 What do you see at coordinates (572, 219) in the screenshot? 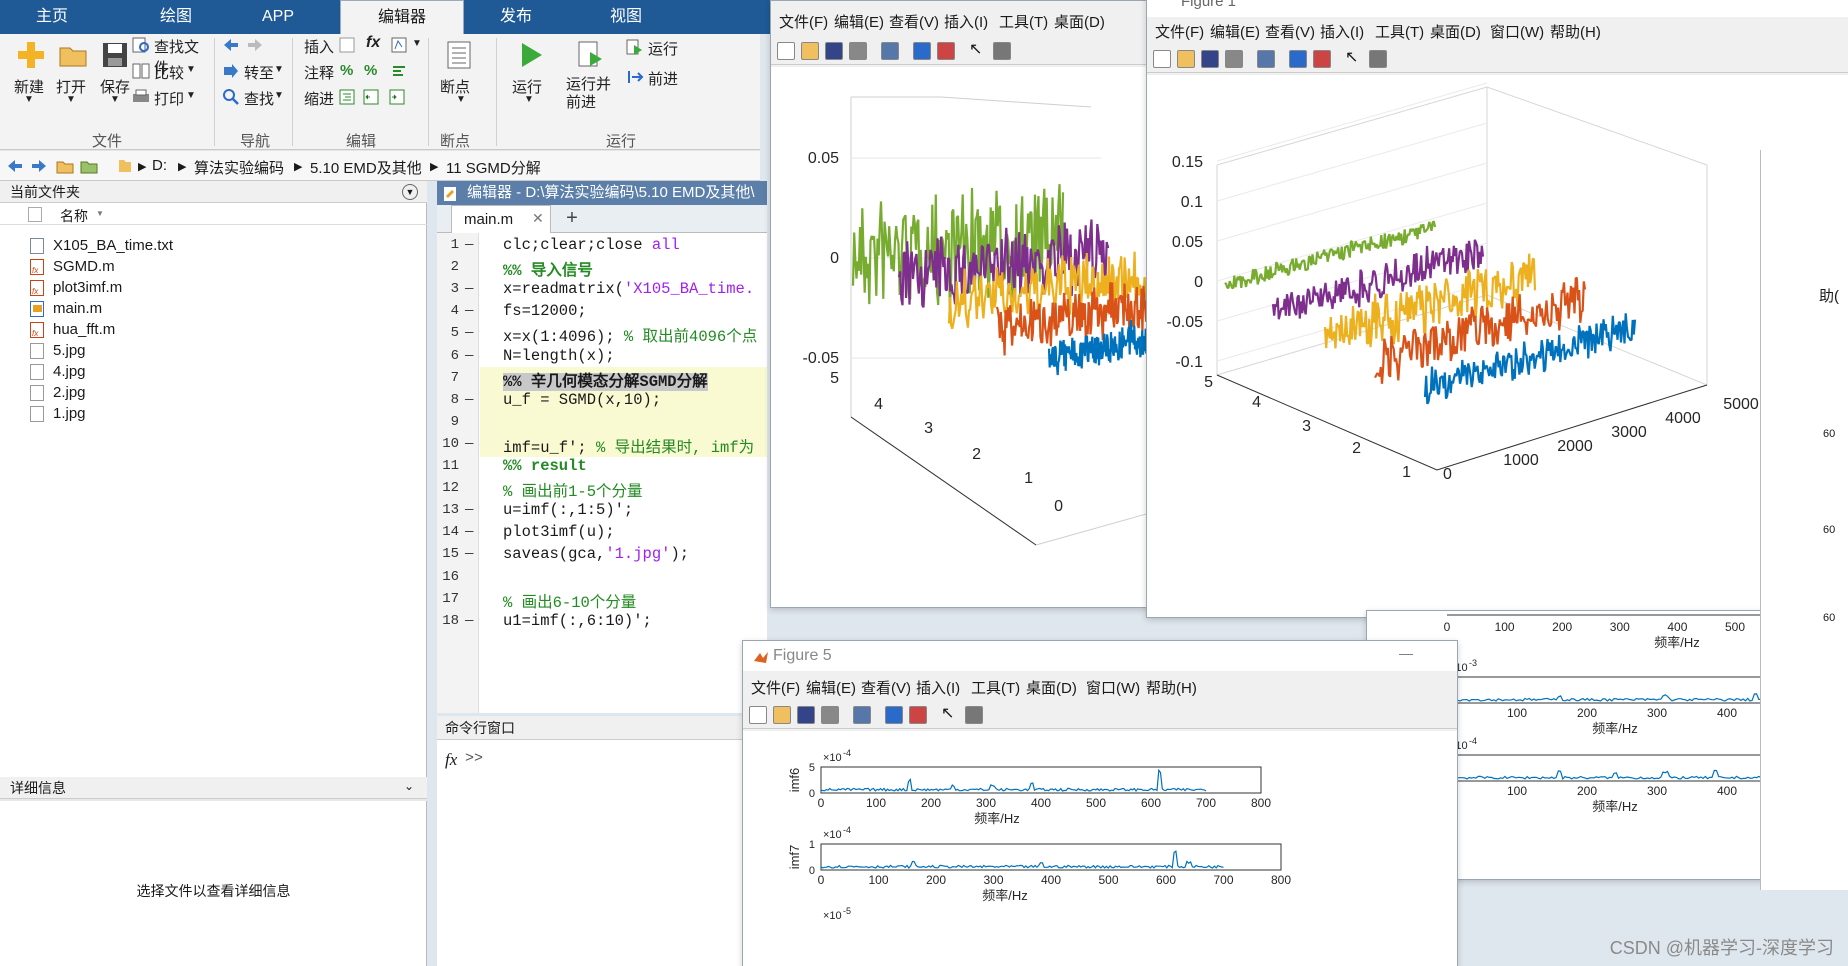
I see `add-tab-icon: +` at bounding box center [572, 219].